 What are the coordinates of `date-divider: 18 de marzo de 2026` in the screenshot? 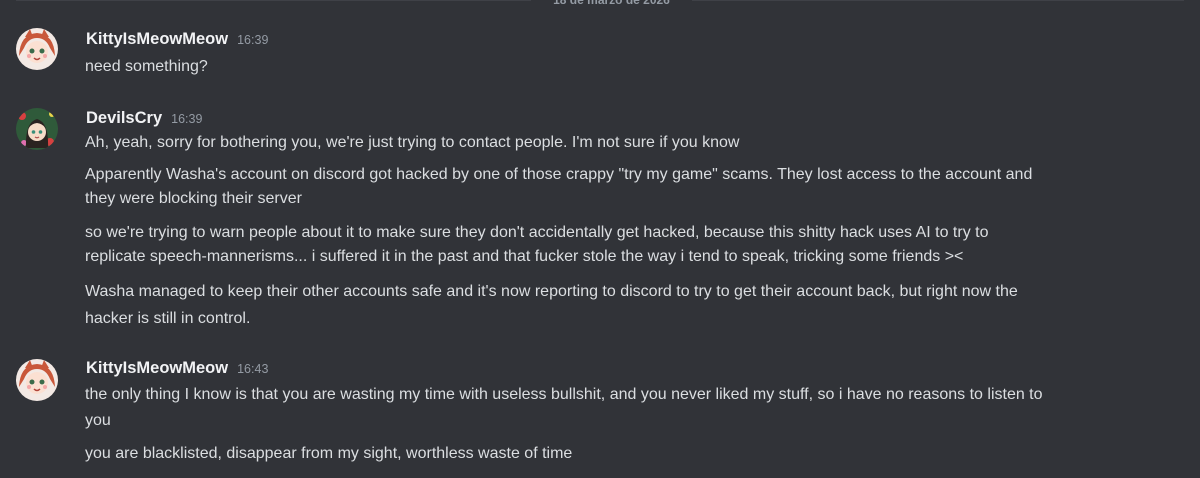 It's located at (600, 4).